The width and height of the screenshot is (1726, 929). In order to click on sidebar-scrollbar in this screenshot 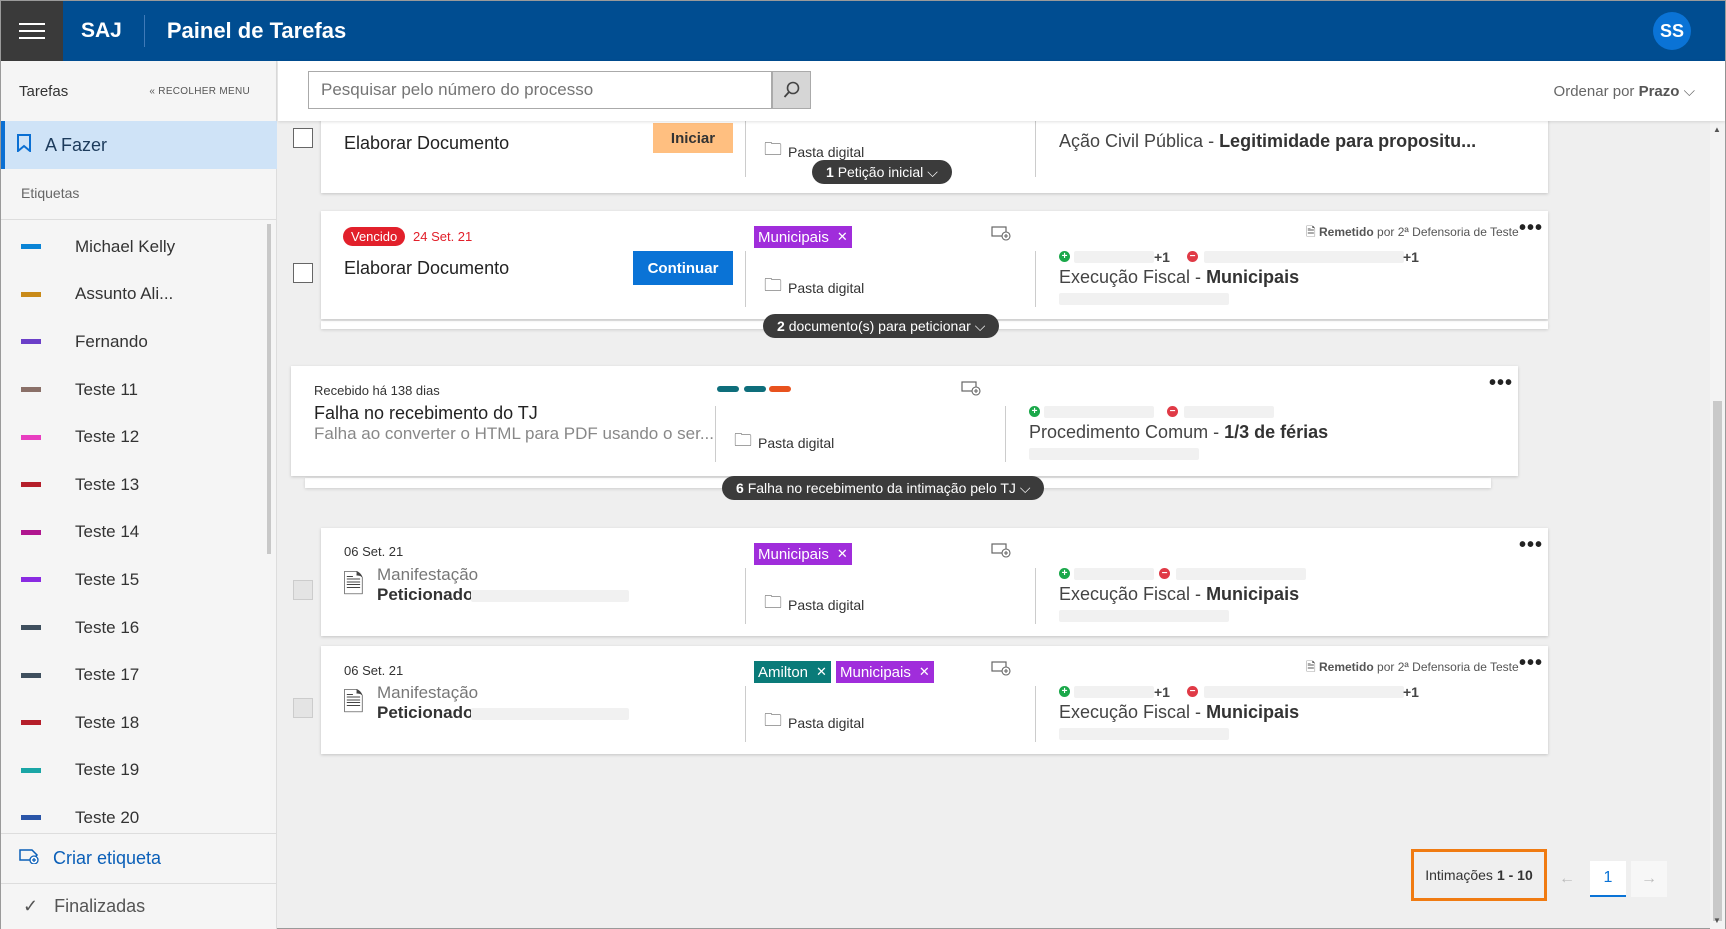, I will do `click(269, 389)`.